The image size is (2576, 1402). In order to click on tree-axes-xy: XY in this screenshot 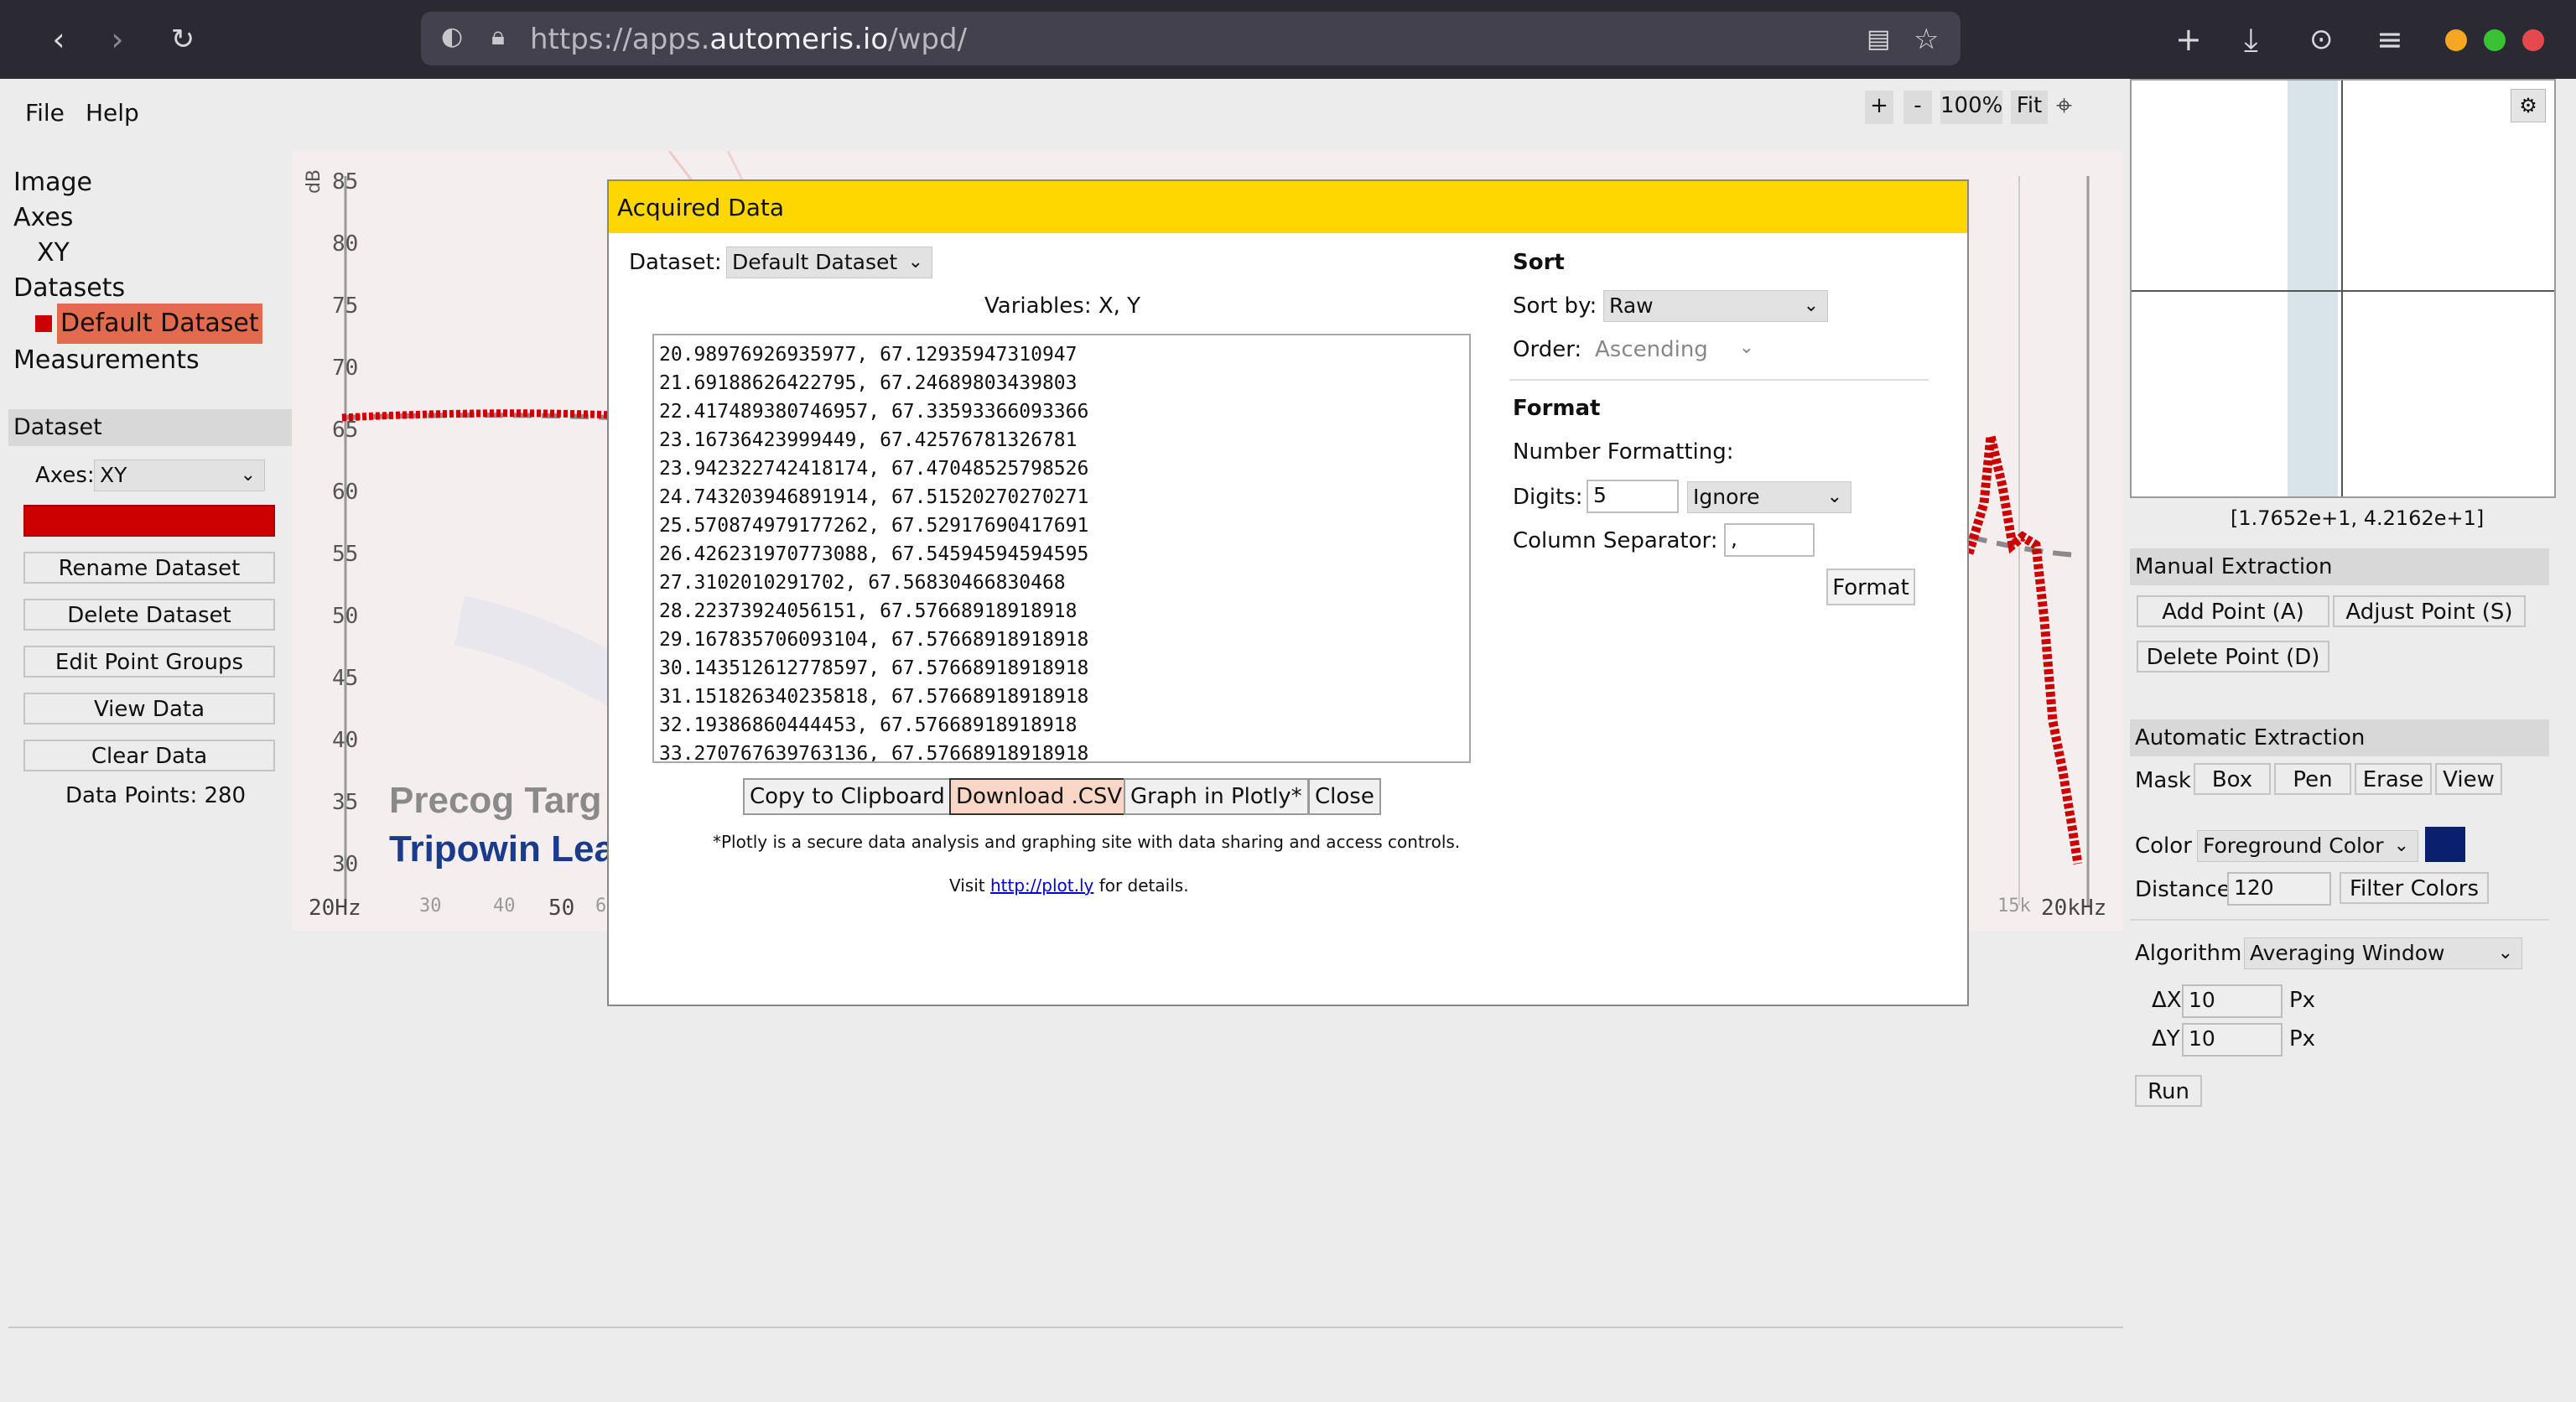, I will do `click(53, 252)`.